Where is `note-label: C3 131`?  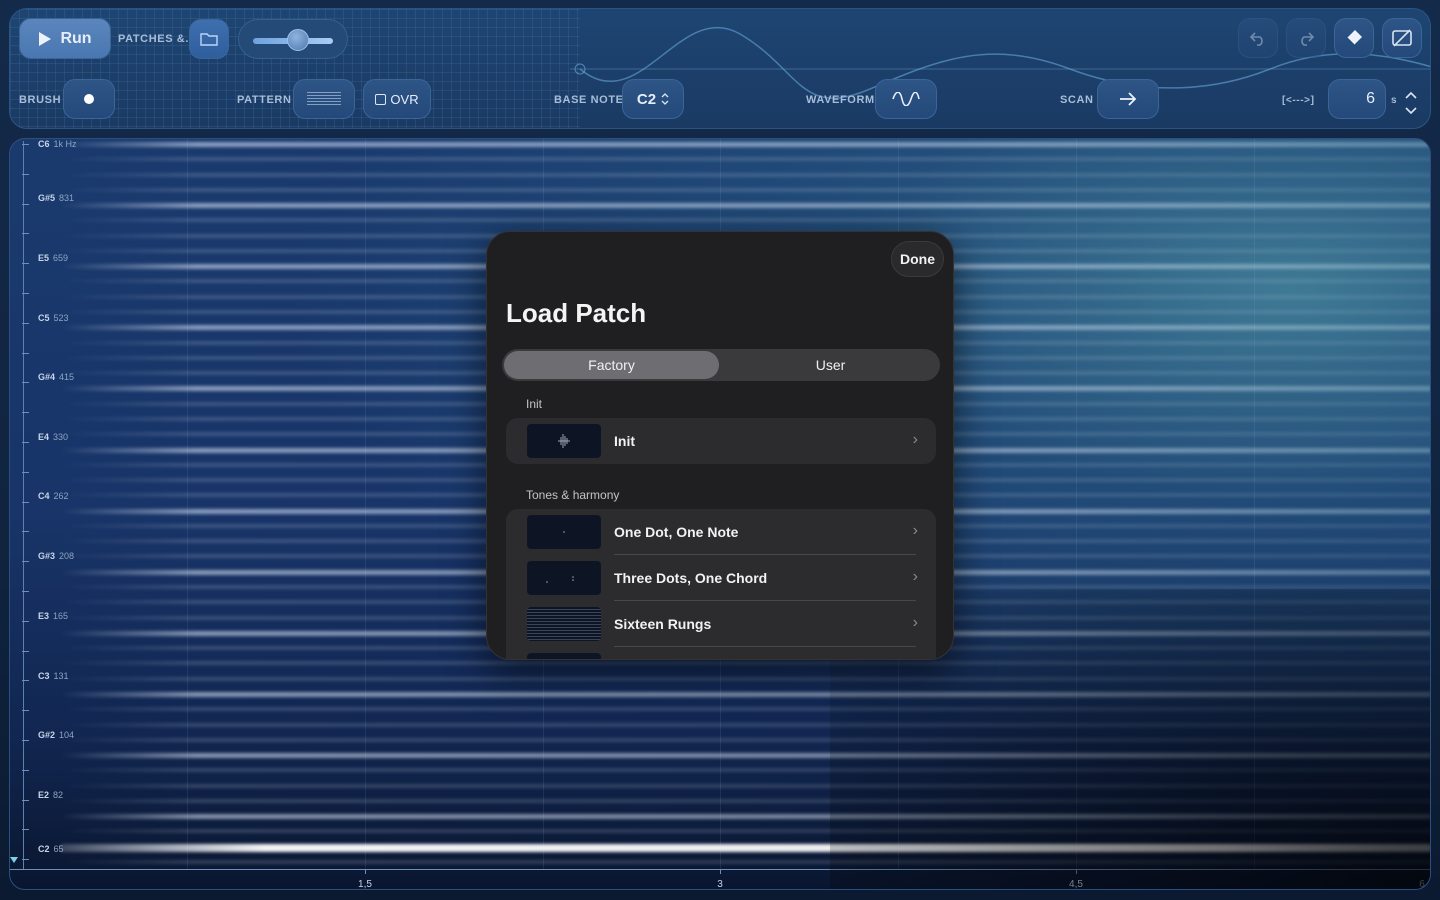 note-label: C3 131 is located at coordinates (53, 676).